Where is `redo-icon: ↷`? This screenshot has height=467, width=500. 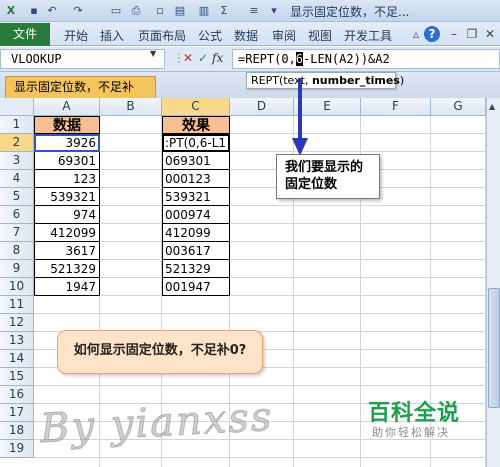
redo-icon: ↷ is located at coordinates (78, 11).